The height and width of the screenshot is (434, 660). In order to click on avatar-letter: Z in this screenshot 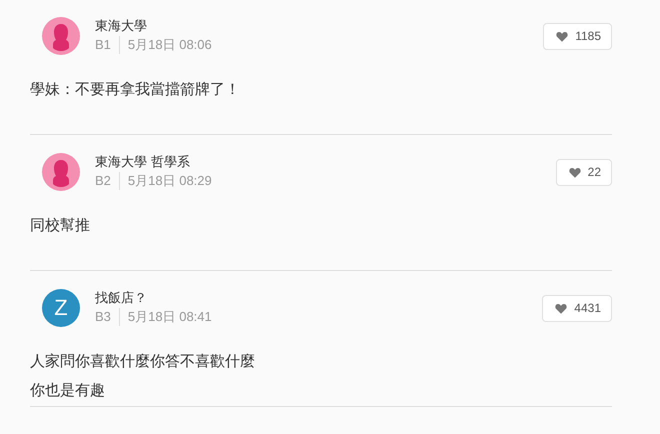, I will do `click(61, 308)`.